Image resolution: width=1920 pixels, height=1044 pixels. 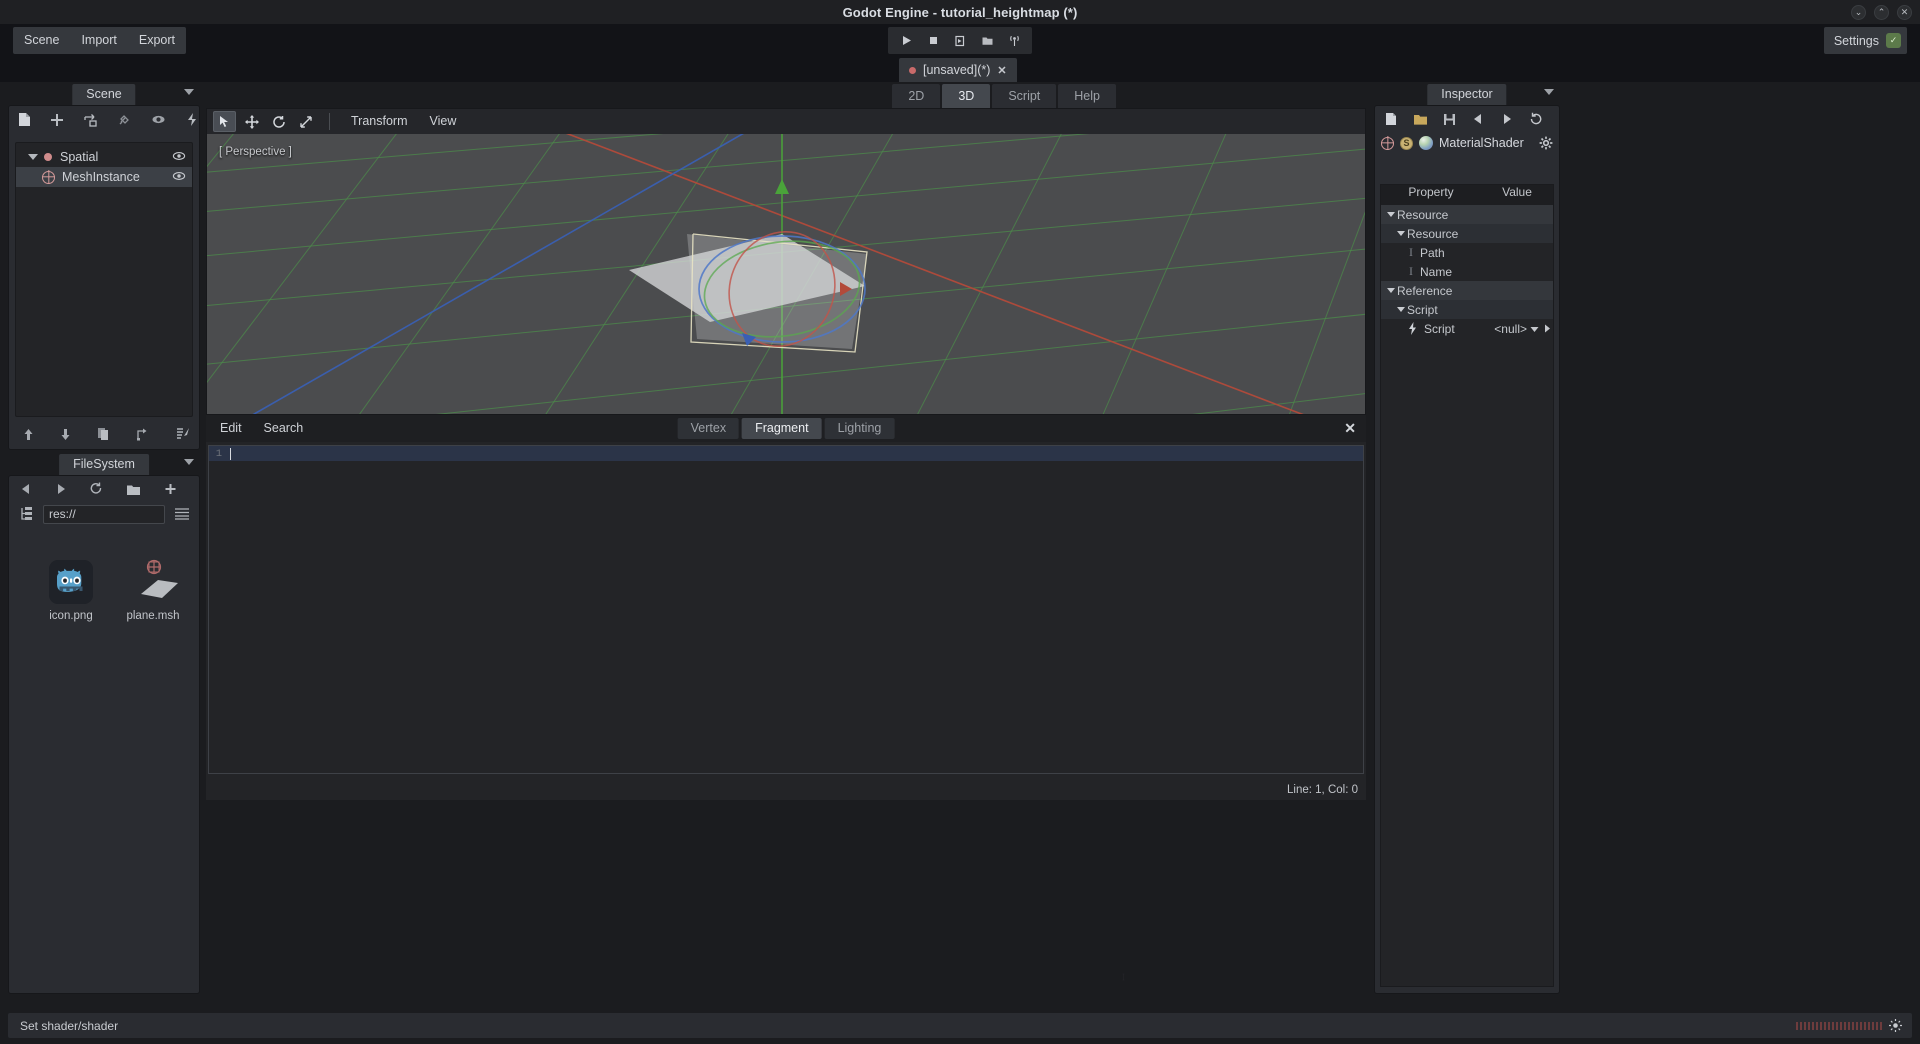 I want to click on settings-button: Settings ✓, so click(x=1865, y=40).